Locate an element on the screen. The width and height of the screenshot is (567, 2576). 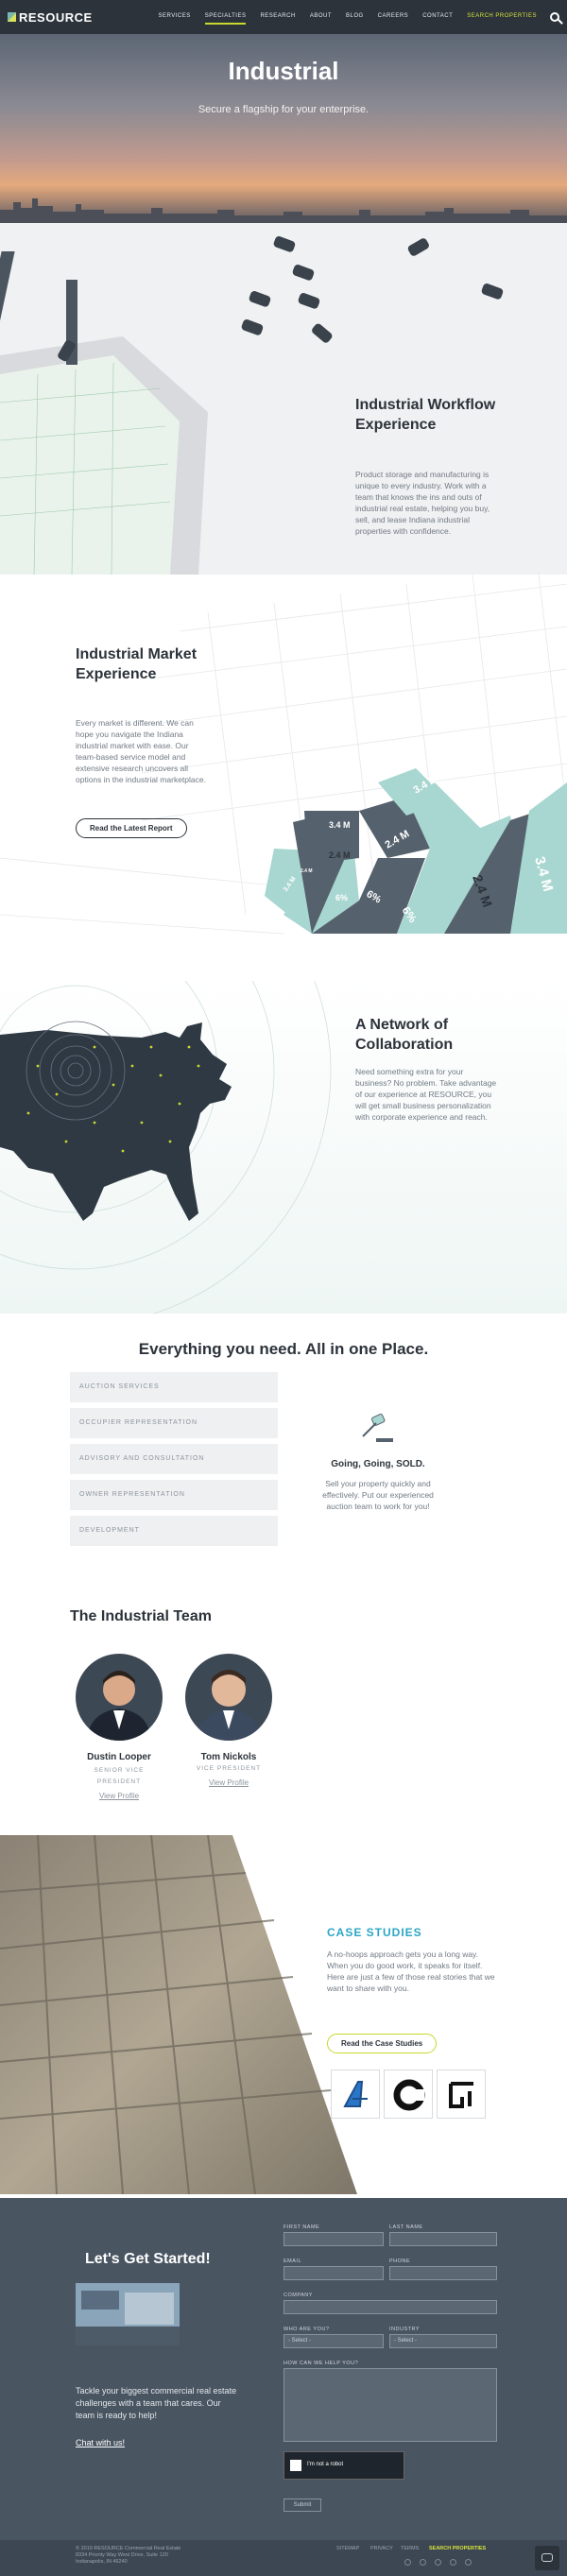
search-icon is located at coordinates (554, 17).